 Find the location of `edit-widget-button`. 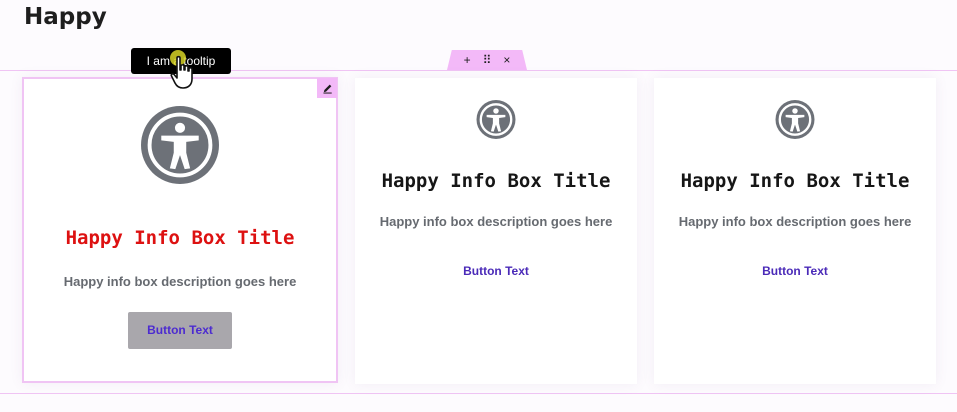

edit-widget-button is located at coordinates (327, 88).